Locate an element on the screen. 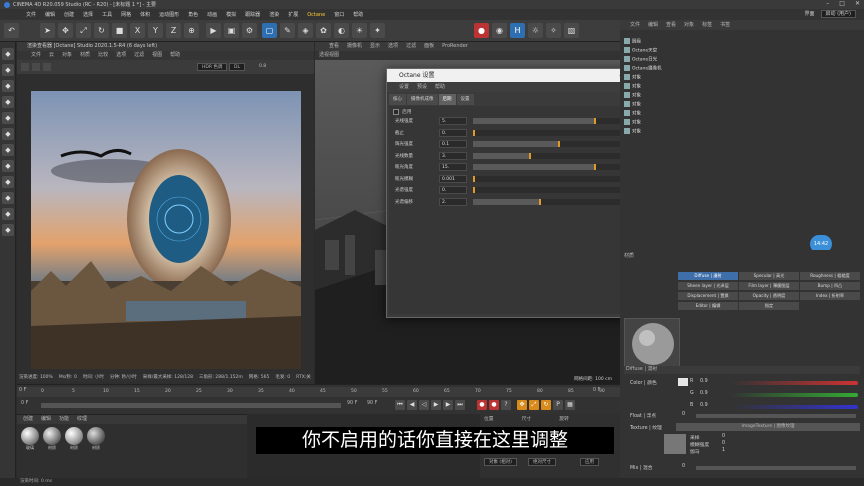  param-value-field: 5. is located at coordinates (453, 121).